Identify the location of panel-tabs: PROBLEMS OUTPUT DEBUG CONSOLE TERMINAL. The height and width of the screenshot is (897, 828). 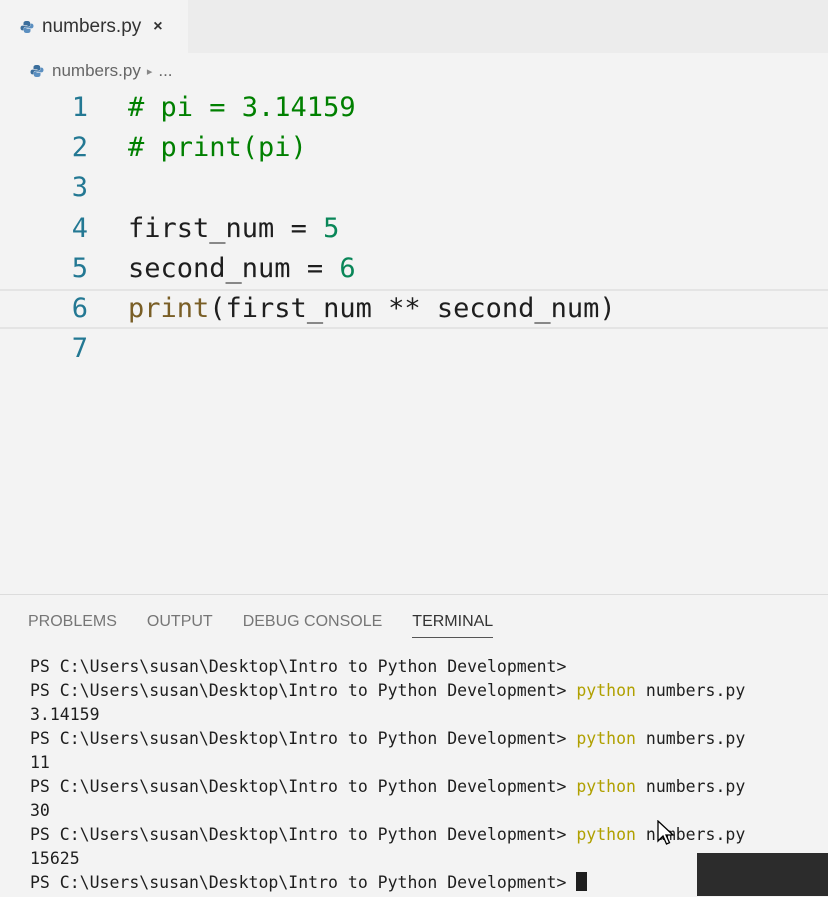
(275, 625).